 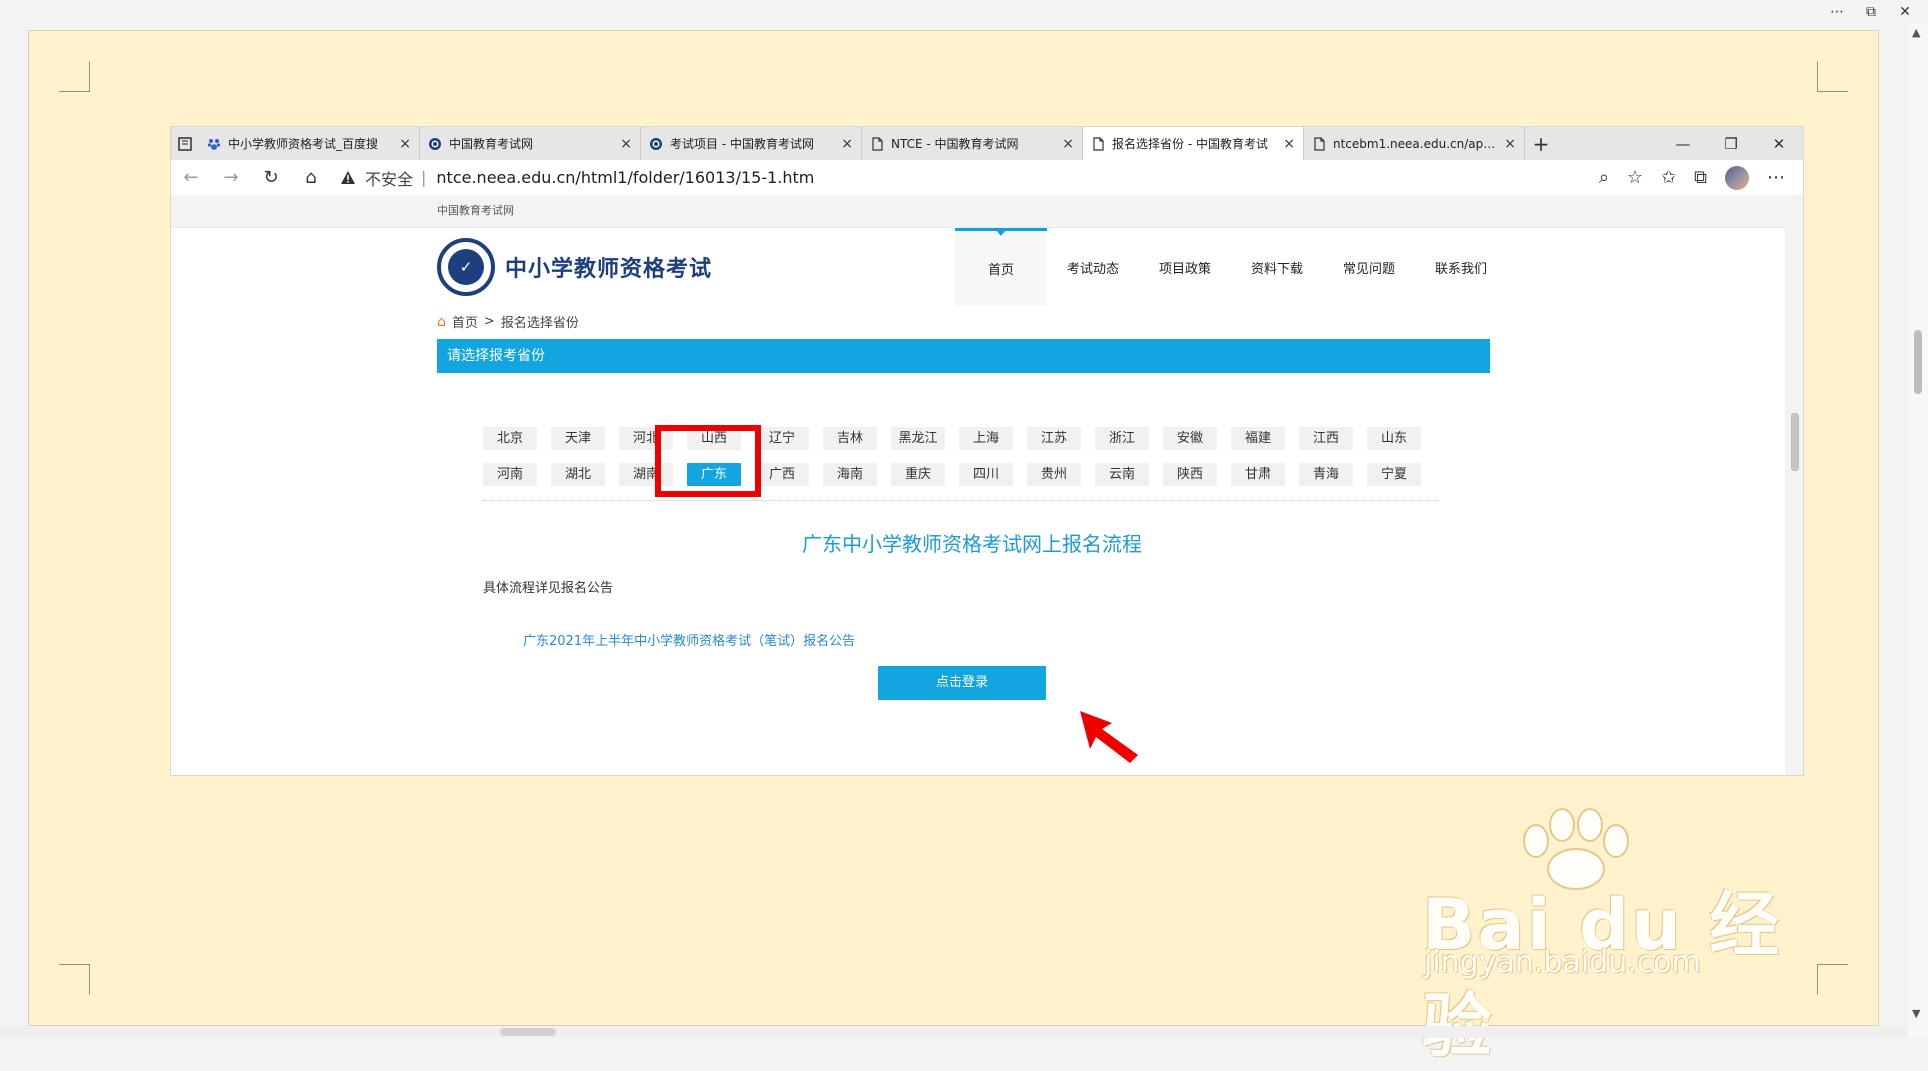 What do you see at coordinates (1190, 474) in the screenshot?
I see `province-button: 陕西` at bounding box center [1190, 474].